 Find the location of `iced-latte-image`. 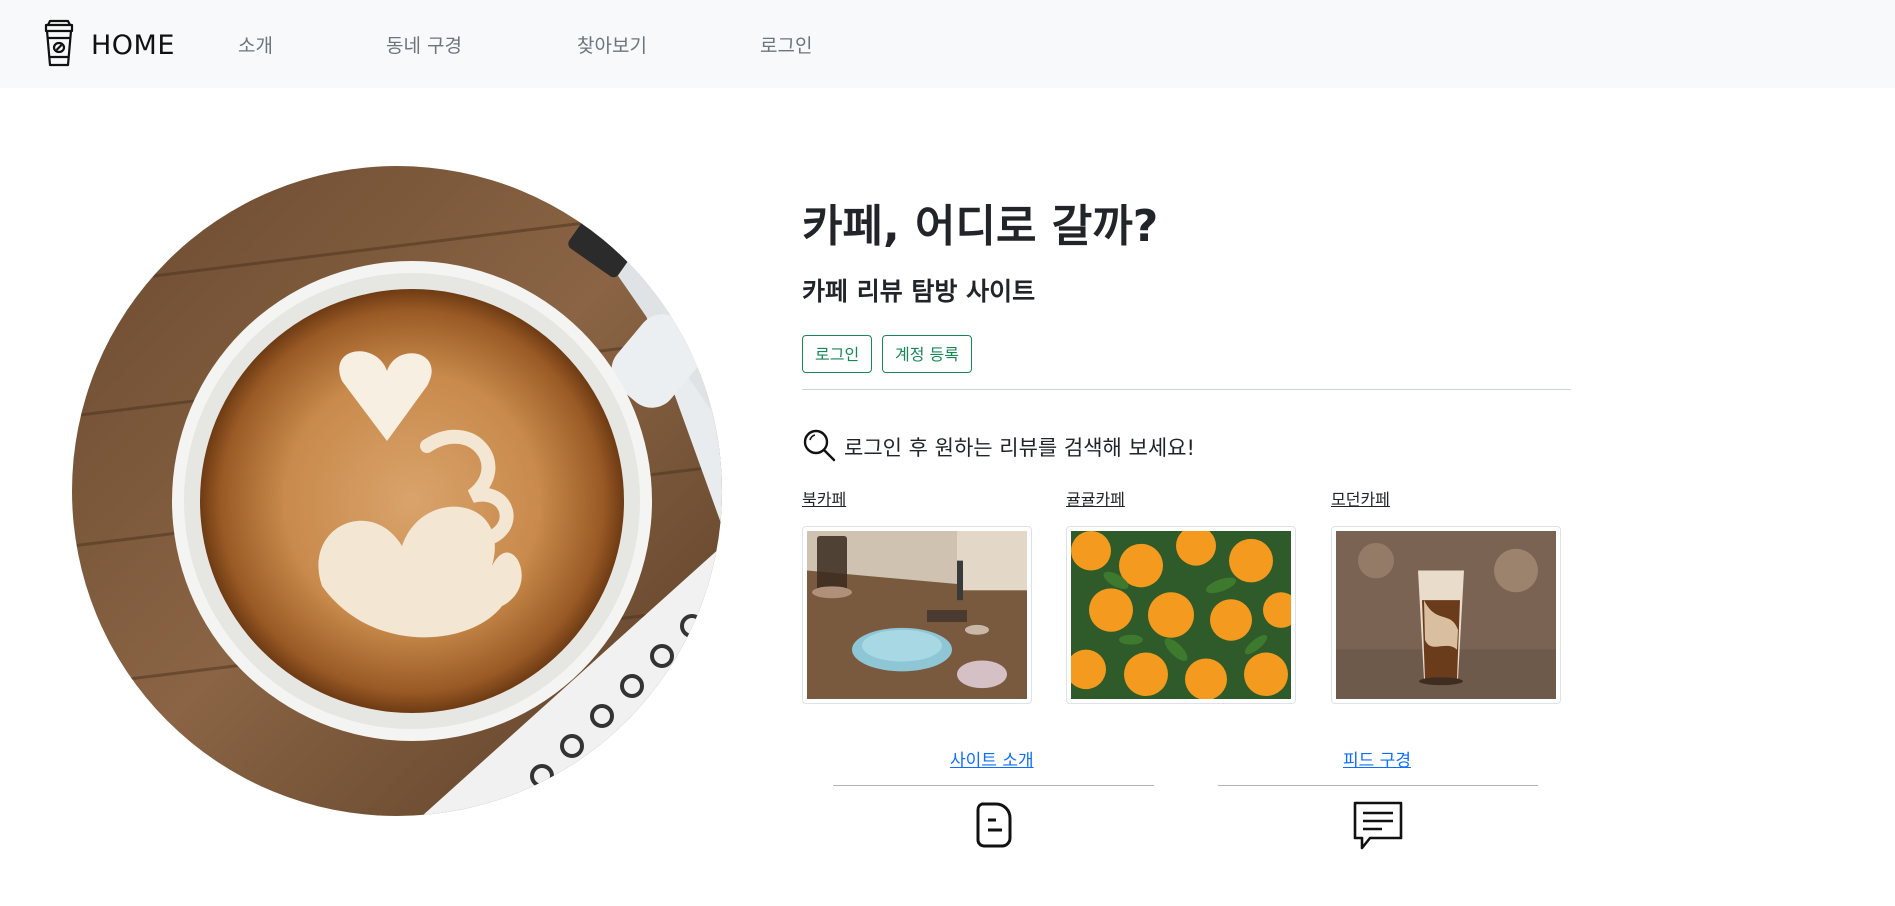

iced-latte-image is located at coordinates (1446, 615).